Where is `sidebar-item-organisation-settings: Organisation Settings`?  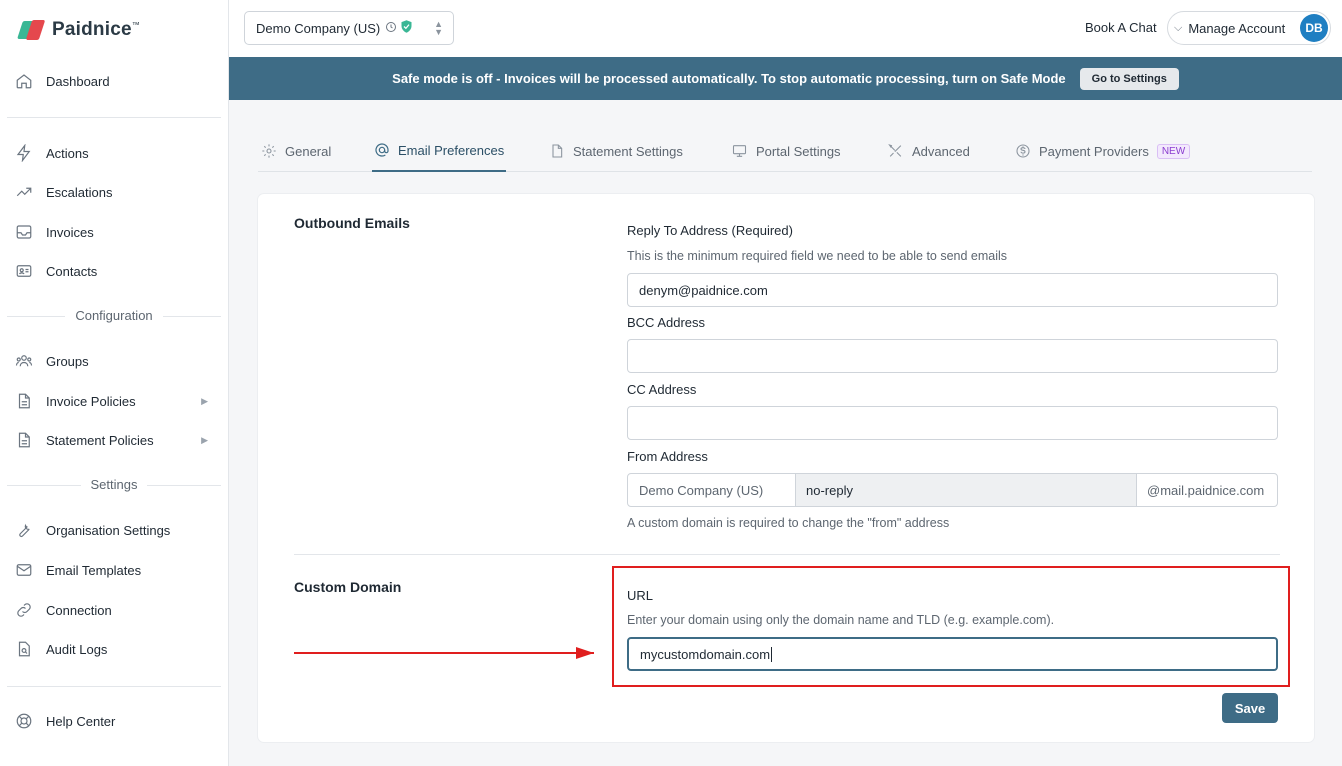 sidebar-item-organisation-settings: Organisation Settings is located at coordinates (114, 530).